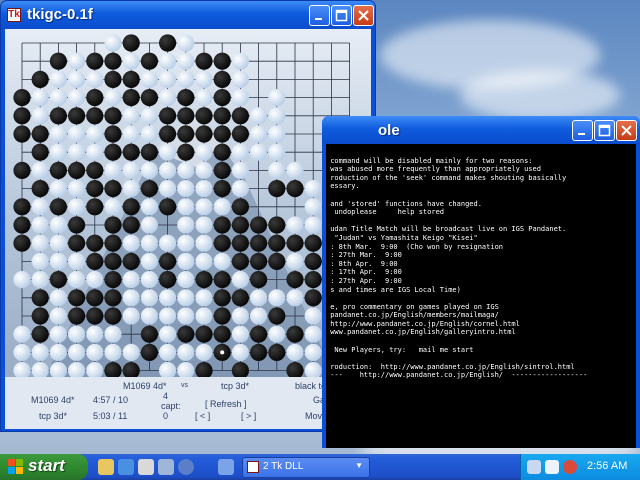  I want to click on start-button: start, so click(44, 467).